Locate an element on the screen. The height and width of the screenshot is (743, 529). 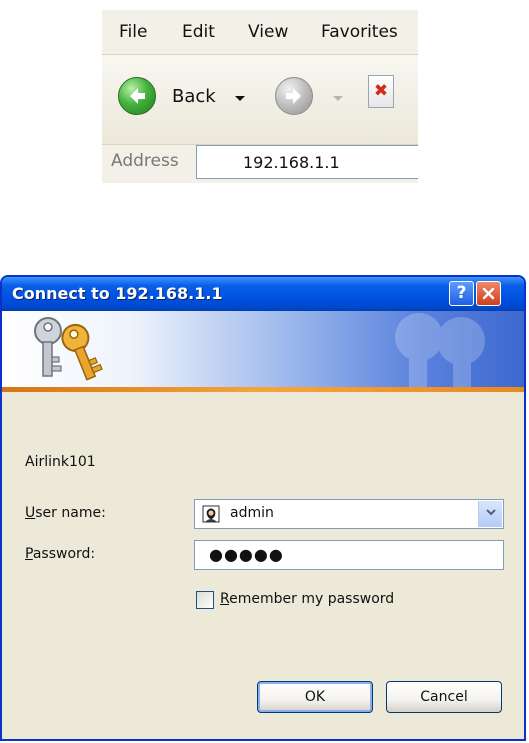
keys-watermark-icon is located at coordinates (440, 350).